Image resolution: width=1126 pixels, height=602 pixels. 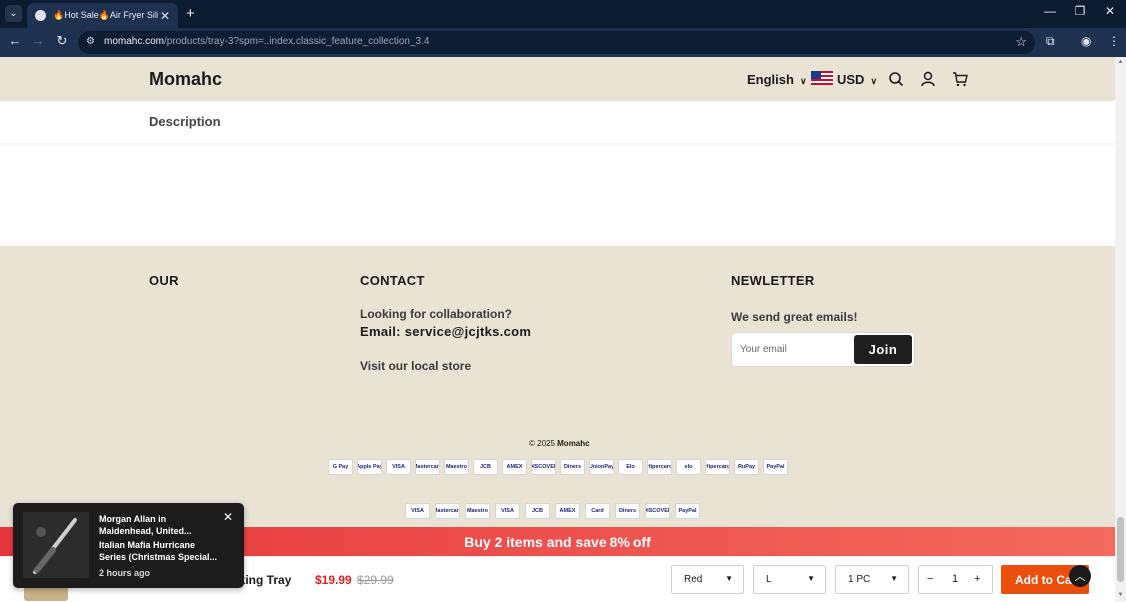 I want to click on newsletter-text: We send great emails!, so click(x=794, y=317).